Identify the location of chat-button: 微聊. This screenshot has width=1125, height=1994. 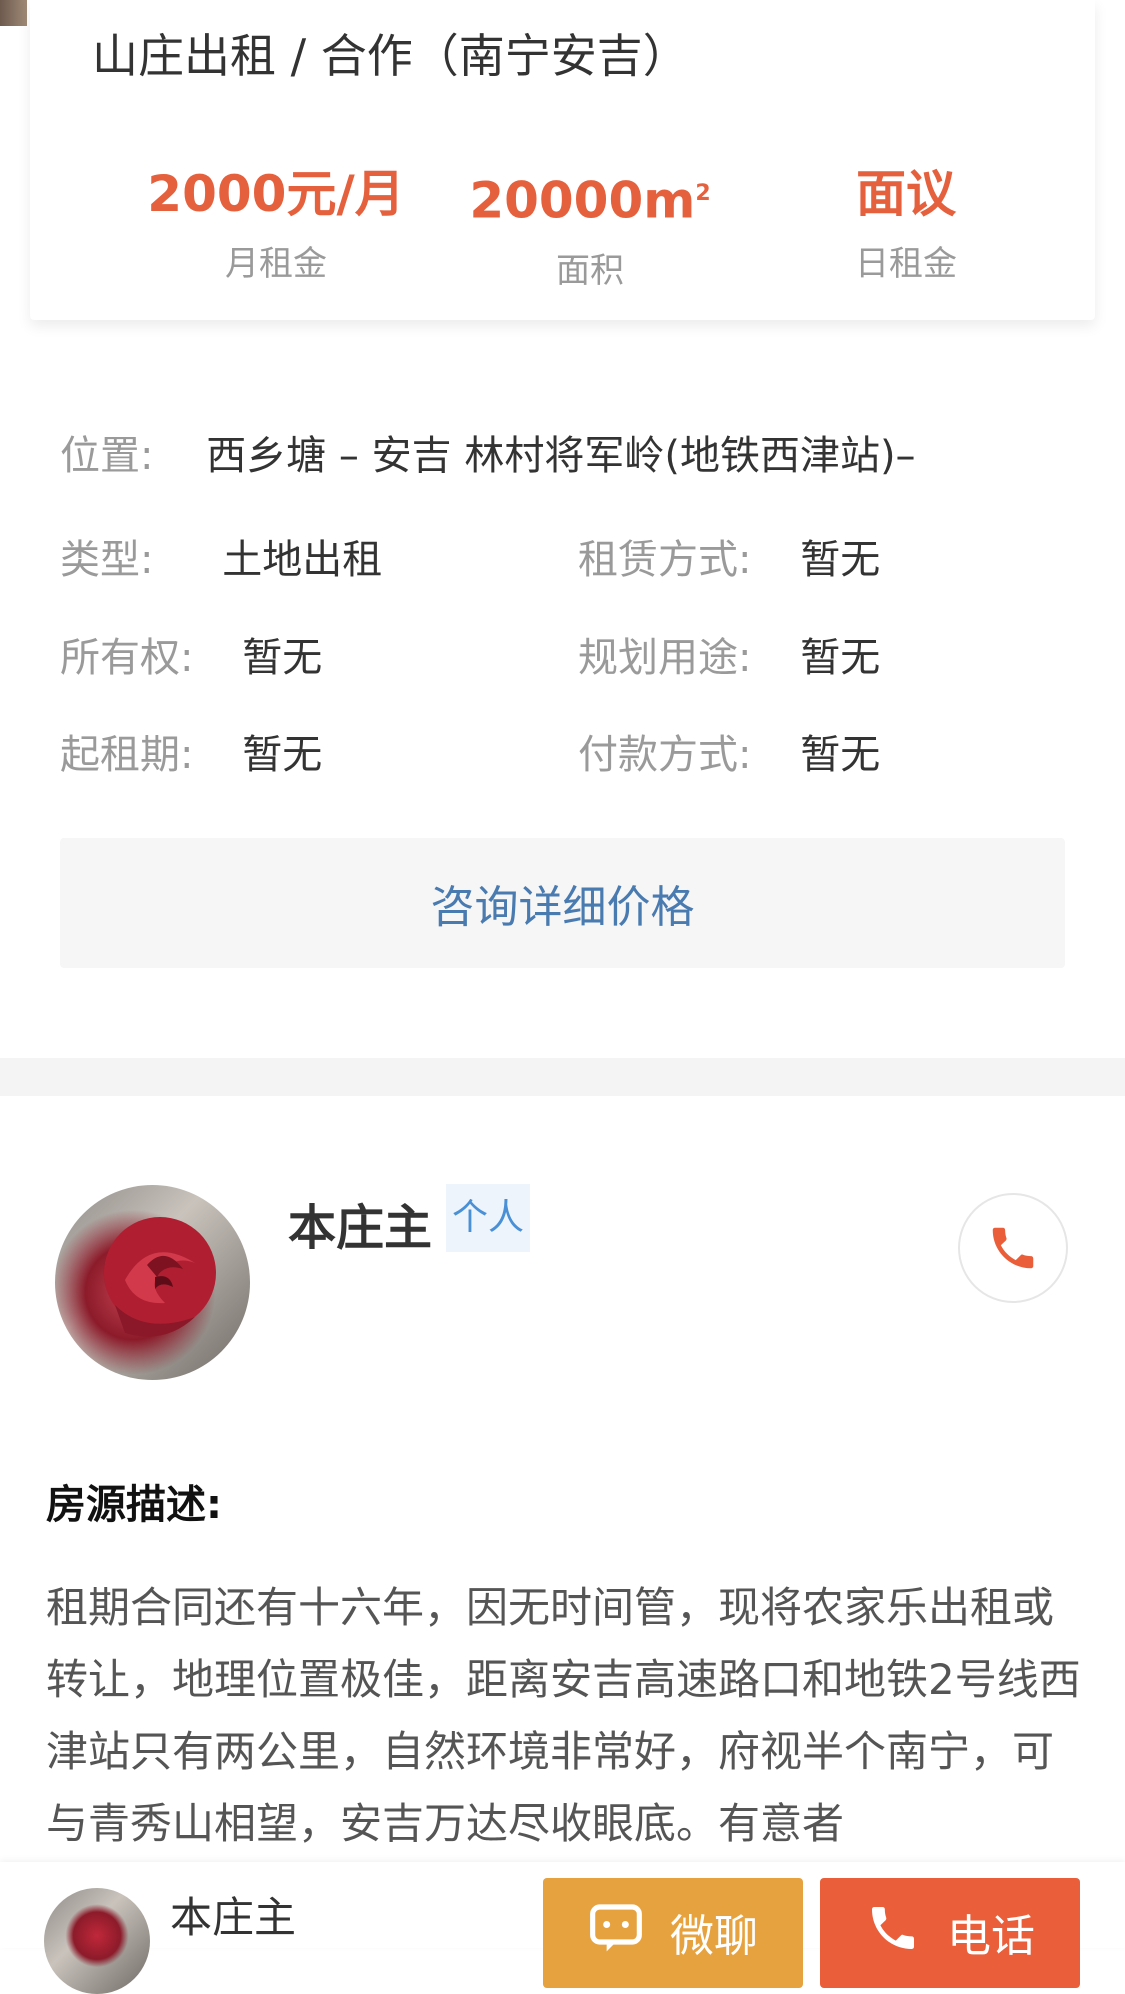
(673, 1933).